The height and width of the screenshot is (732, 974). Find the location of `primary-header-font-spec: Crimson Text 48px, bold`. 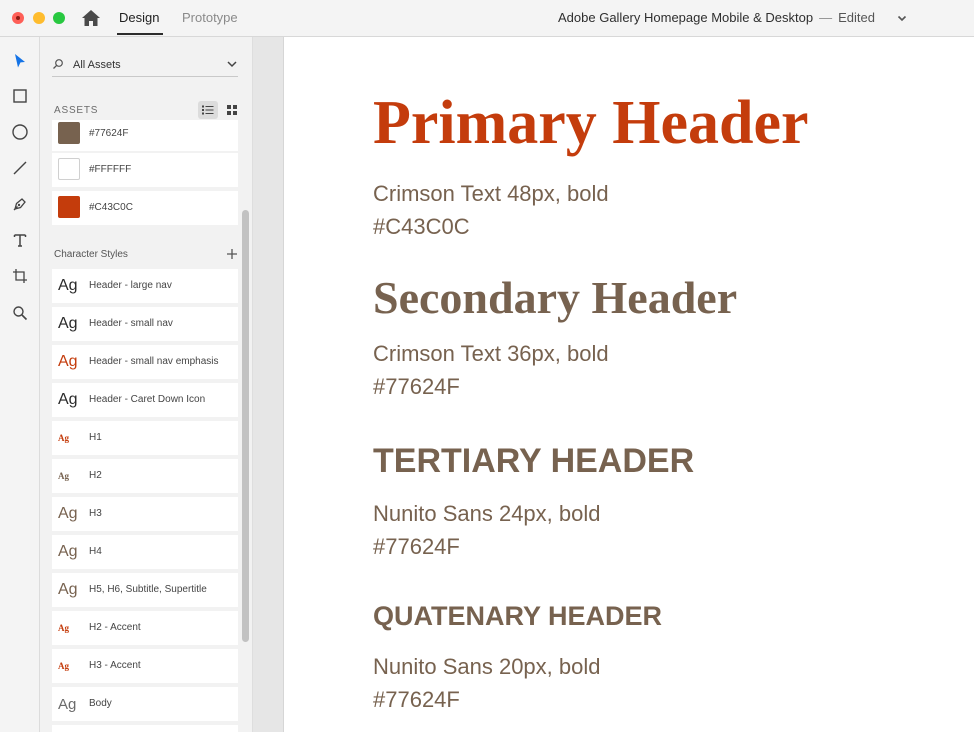

primary-header-font-spec: Crimson Text 48px, bold is located at coordinates (491, 193).